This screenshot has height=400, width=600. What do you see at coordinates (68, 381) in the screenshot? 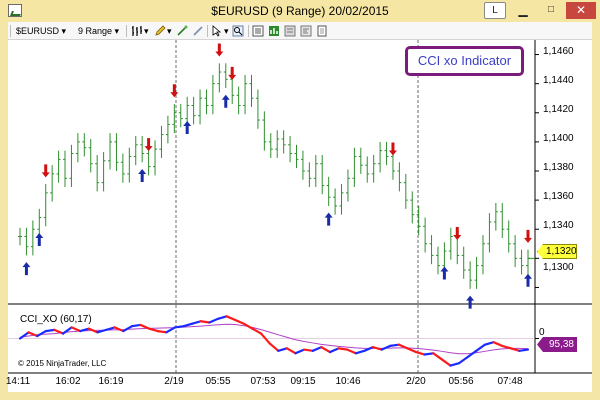
I see `x-tick-label: 16:02` at bounding box center [68, 381].